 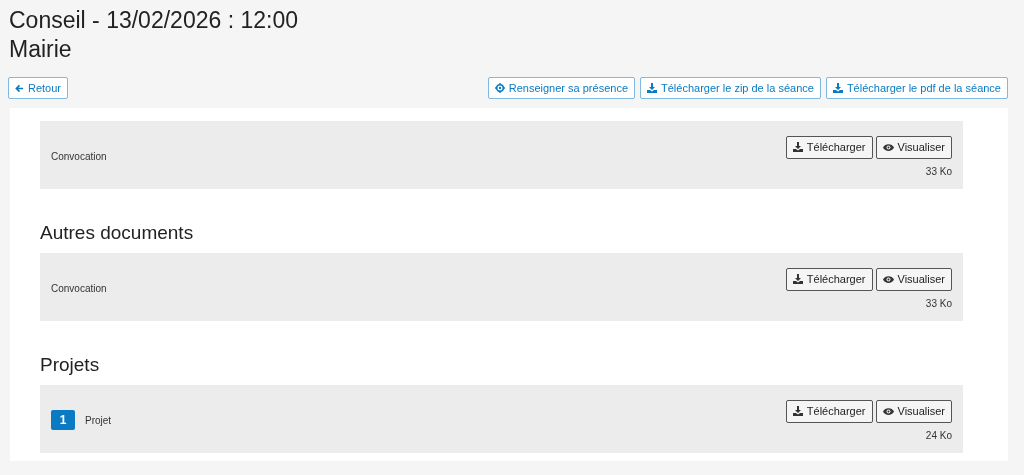 What do you see at coordinates (19, 88) in the screenshot?
I see `arrow-left-icon` at bounding box center [19, 88].